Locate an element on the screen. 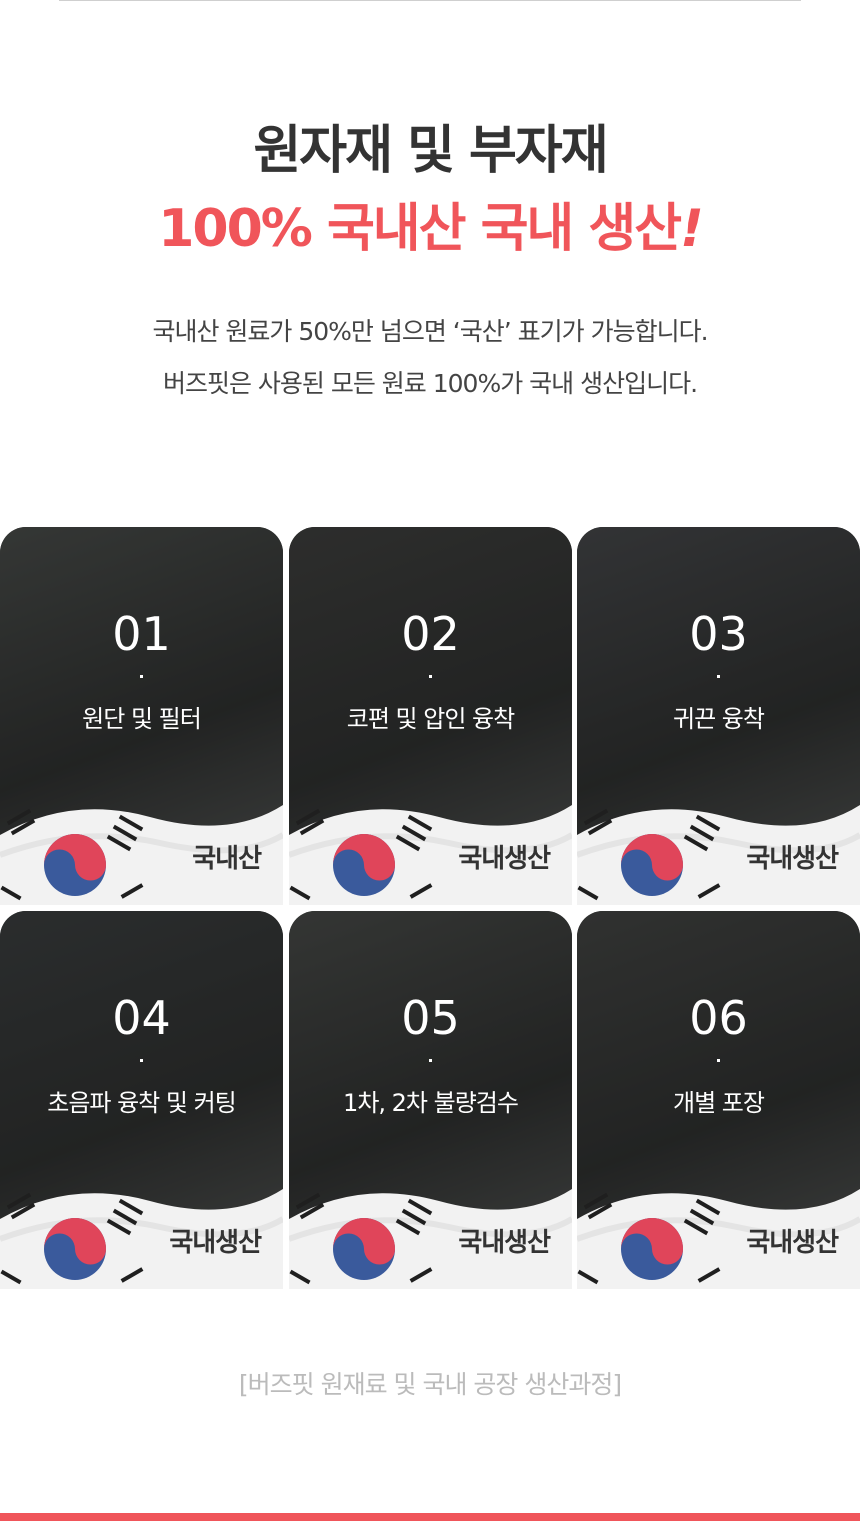 This screenshot has width=860, height=1521. step-title: 코편 및 압인 융착 is located at coordinates (430, 719).